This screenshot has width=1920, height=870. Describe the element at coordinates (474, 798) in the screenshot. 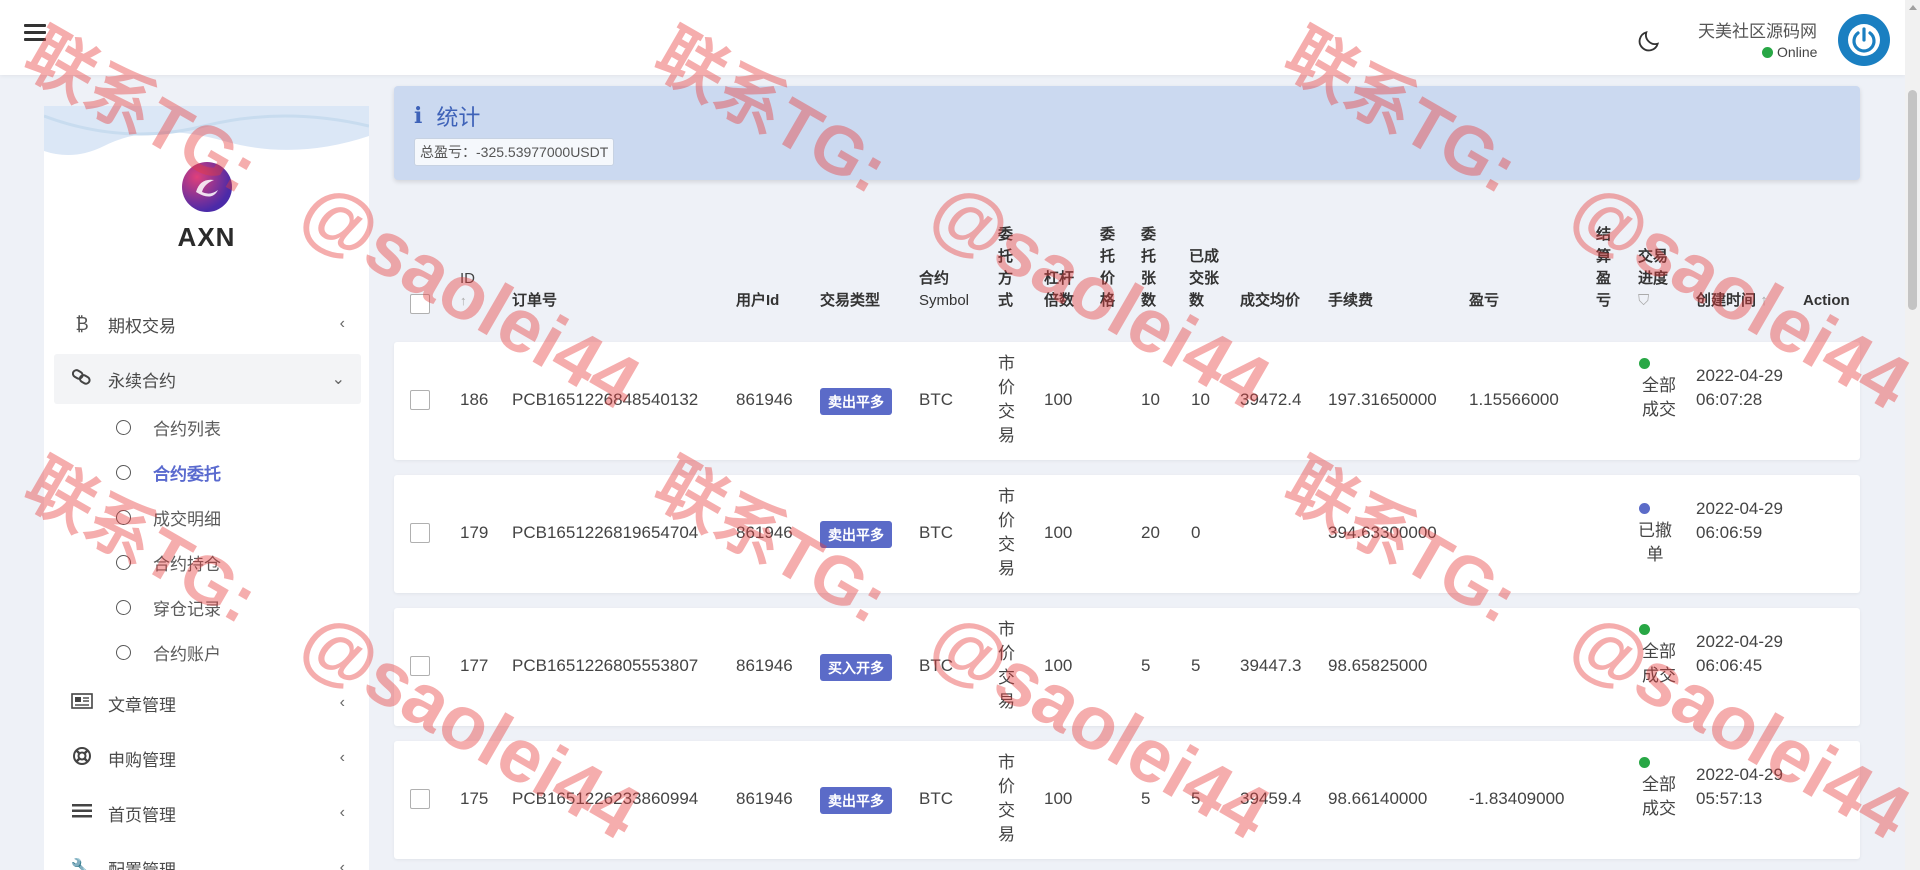

I see `cell-id: 175` at that location.